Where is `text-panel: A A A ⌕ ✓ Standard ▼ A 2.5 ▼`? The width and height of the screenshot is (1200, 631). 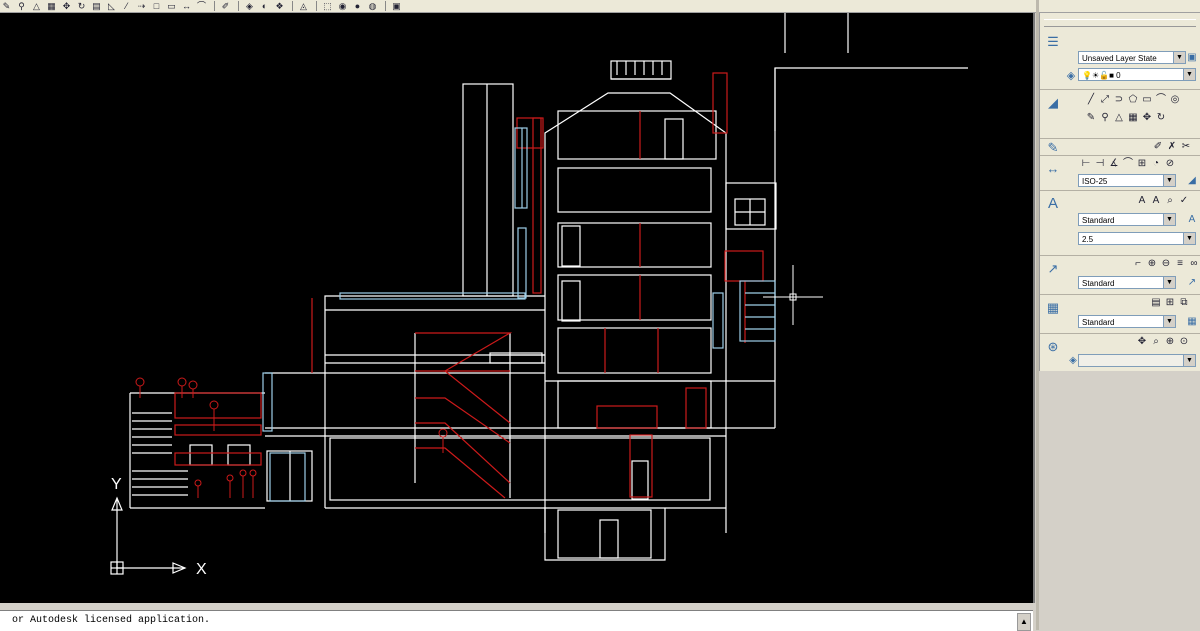 text-panel: A A A ⌕ ✓ Standard ▼ A 2.5 ▼ is located at coordinates (1120, 223).